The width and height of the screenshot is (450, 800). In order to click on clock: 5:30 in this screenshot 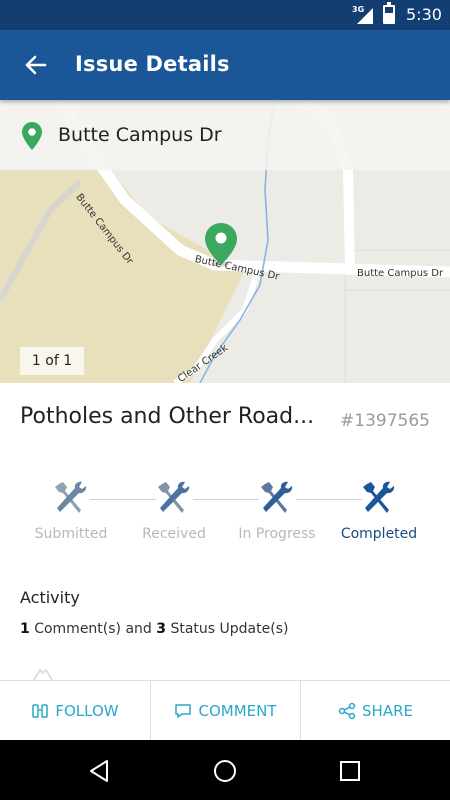, I will do `click(424, 14)`.